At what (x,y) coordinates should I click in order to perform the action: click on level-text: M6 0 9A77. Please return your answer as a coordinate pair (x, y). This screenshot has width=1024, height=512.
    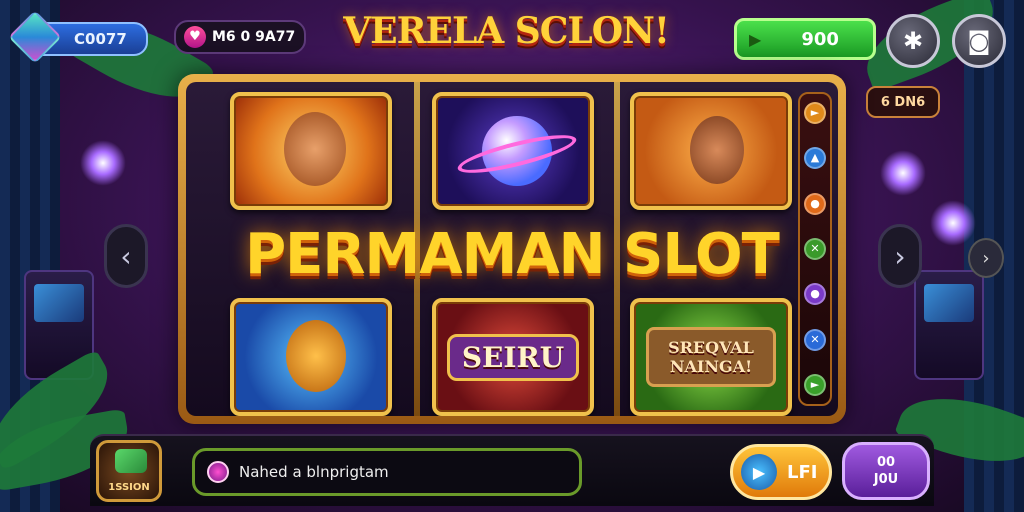
    Looking at the image, I should click on (254, 37).